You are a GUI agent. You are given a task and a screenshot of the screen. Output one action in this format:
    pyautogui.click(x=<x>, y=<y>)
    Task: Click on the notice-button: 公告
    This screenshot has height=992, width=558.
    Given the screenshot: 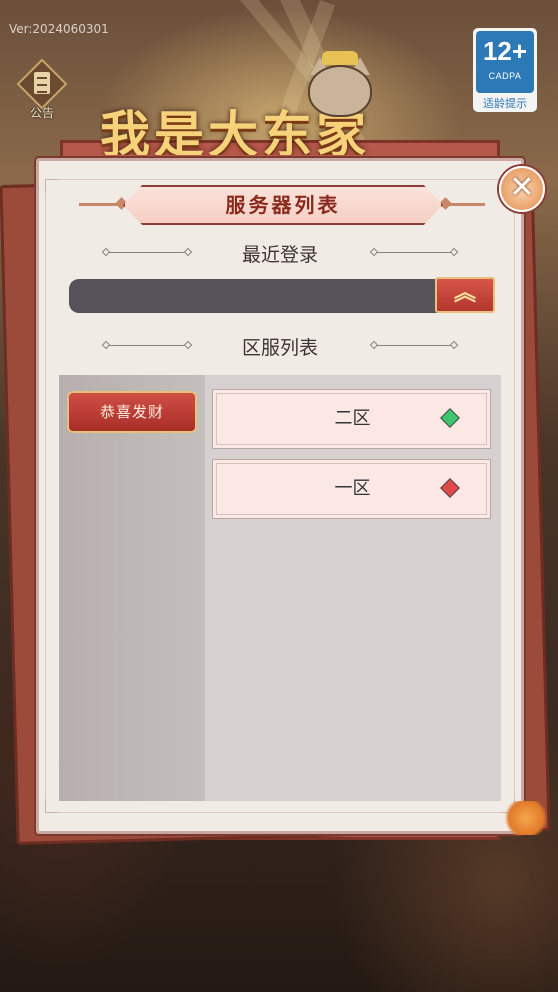 What is the action you would take?
    pyautogui.click(x=42, y=91)
    